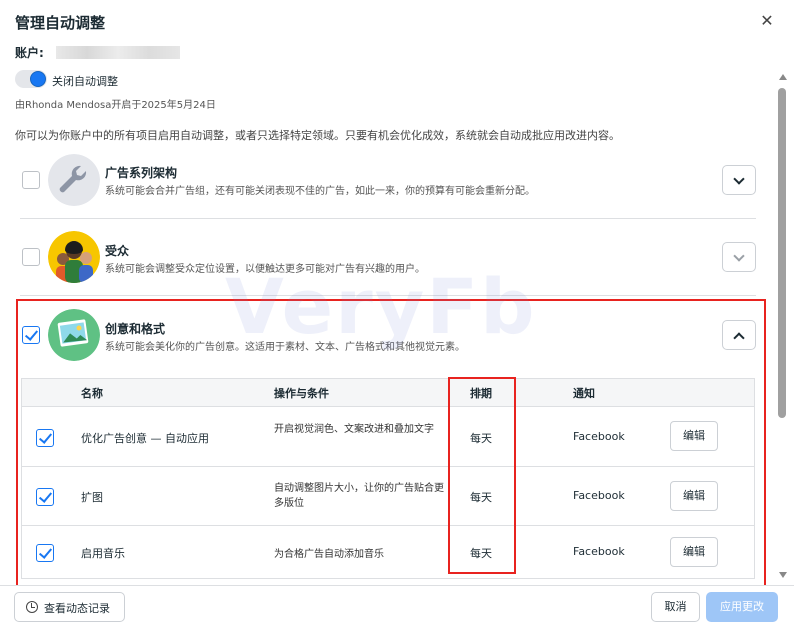 The image size is (794, 635). I want to click on header-schedule: 排期, so click(481, 393).